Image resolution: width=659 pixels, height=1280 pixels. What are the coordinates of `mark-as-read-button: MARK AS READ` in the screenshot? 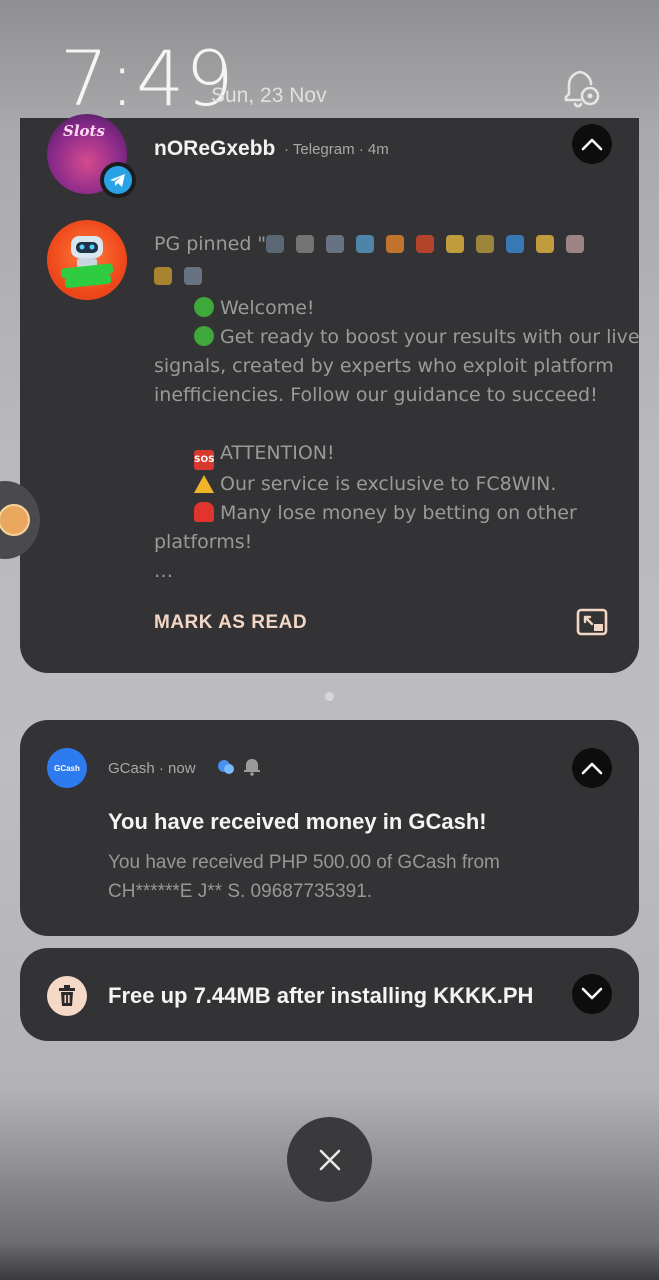 It's located at (230, 623).